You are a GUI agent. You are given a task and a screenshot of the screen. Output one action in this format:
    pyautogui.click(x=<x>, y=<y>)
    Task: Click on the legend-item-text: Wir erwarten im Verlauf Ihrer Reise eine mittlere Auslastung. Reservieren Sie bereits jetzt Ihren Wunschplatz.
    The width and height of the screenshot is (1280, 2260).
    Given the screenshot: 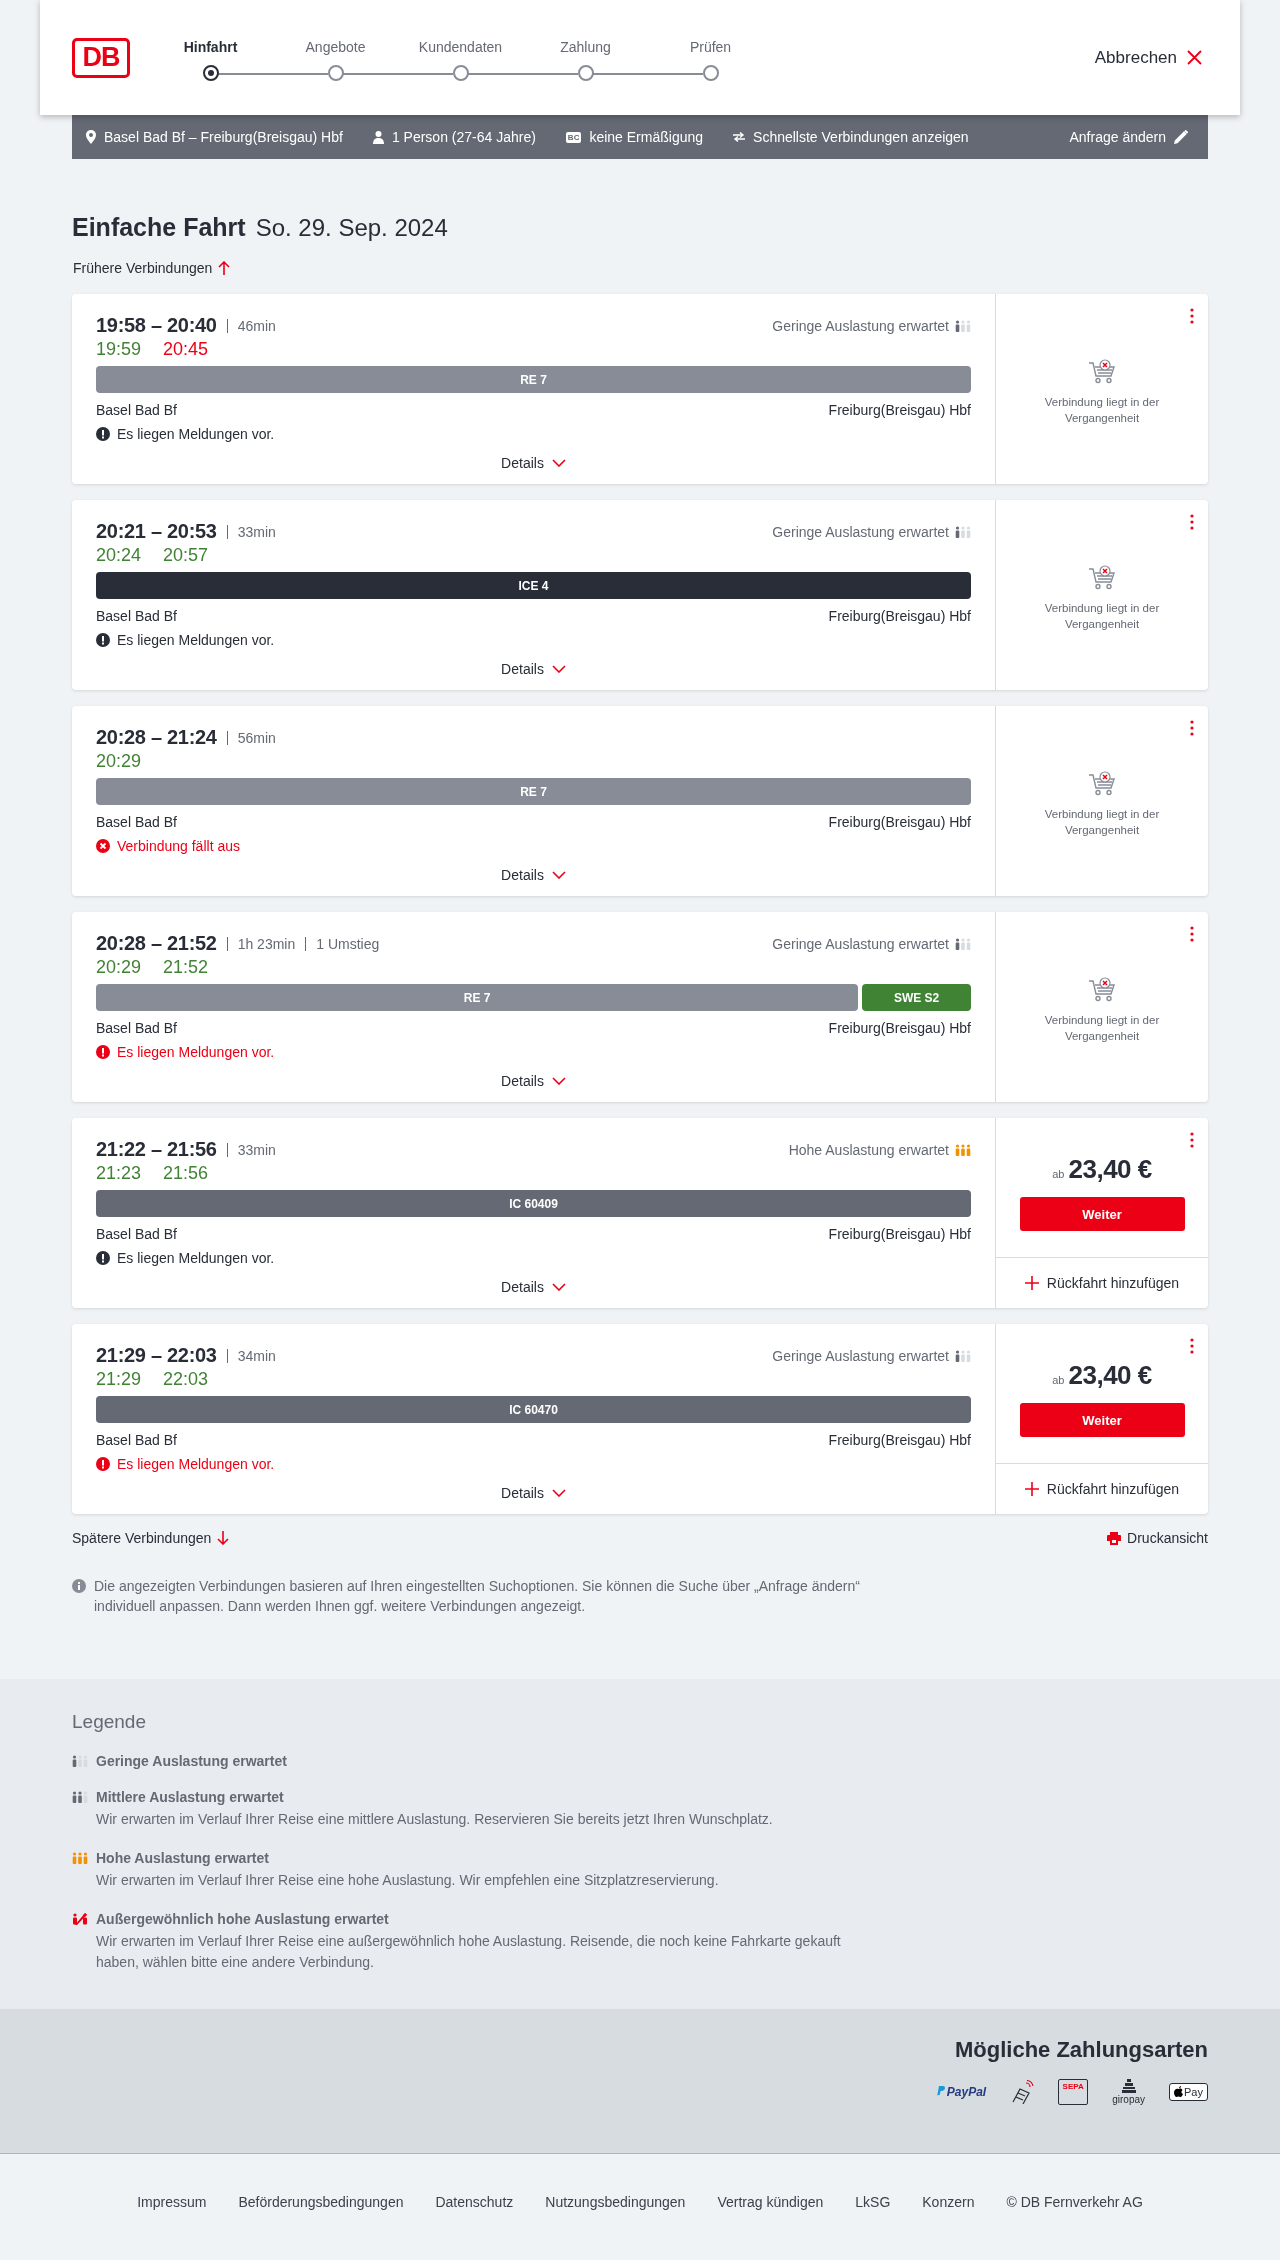 What is the action you would take?
    pyautogui.click(x=435, y=1819)
    